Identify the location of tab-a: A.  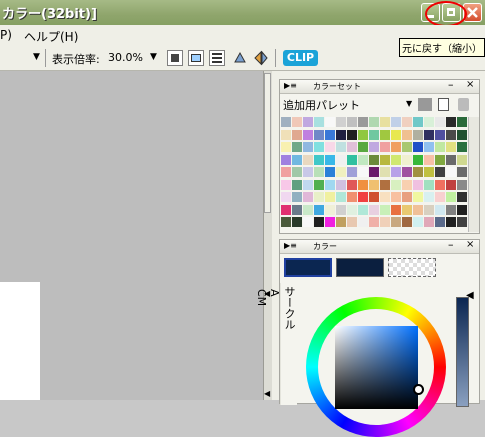
(274, 344).